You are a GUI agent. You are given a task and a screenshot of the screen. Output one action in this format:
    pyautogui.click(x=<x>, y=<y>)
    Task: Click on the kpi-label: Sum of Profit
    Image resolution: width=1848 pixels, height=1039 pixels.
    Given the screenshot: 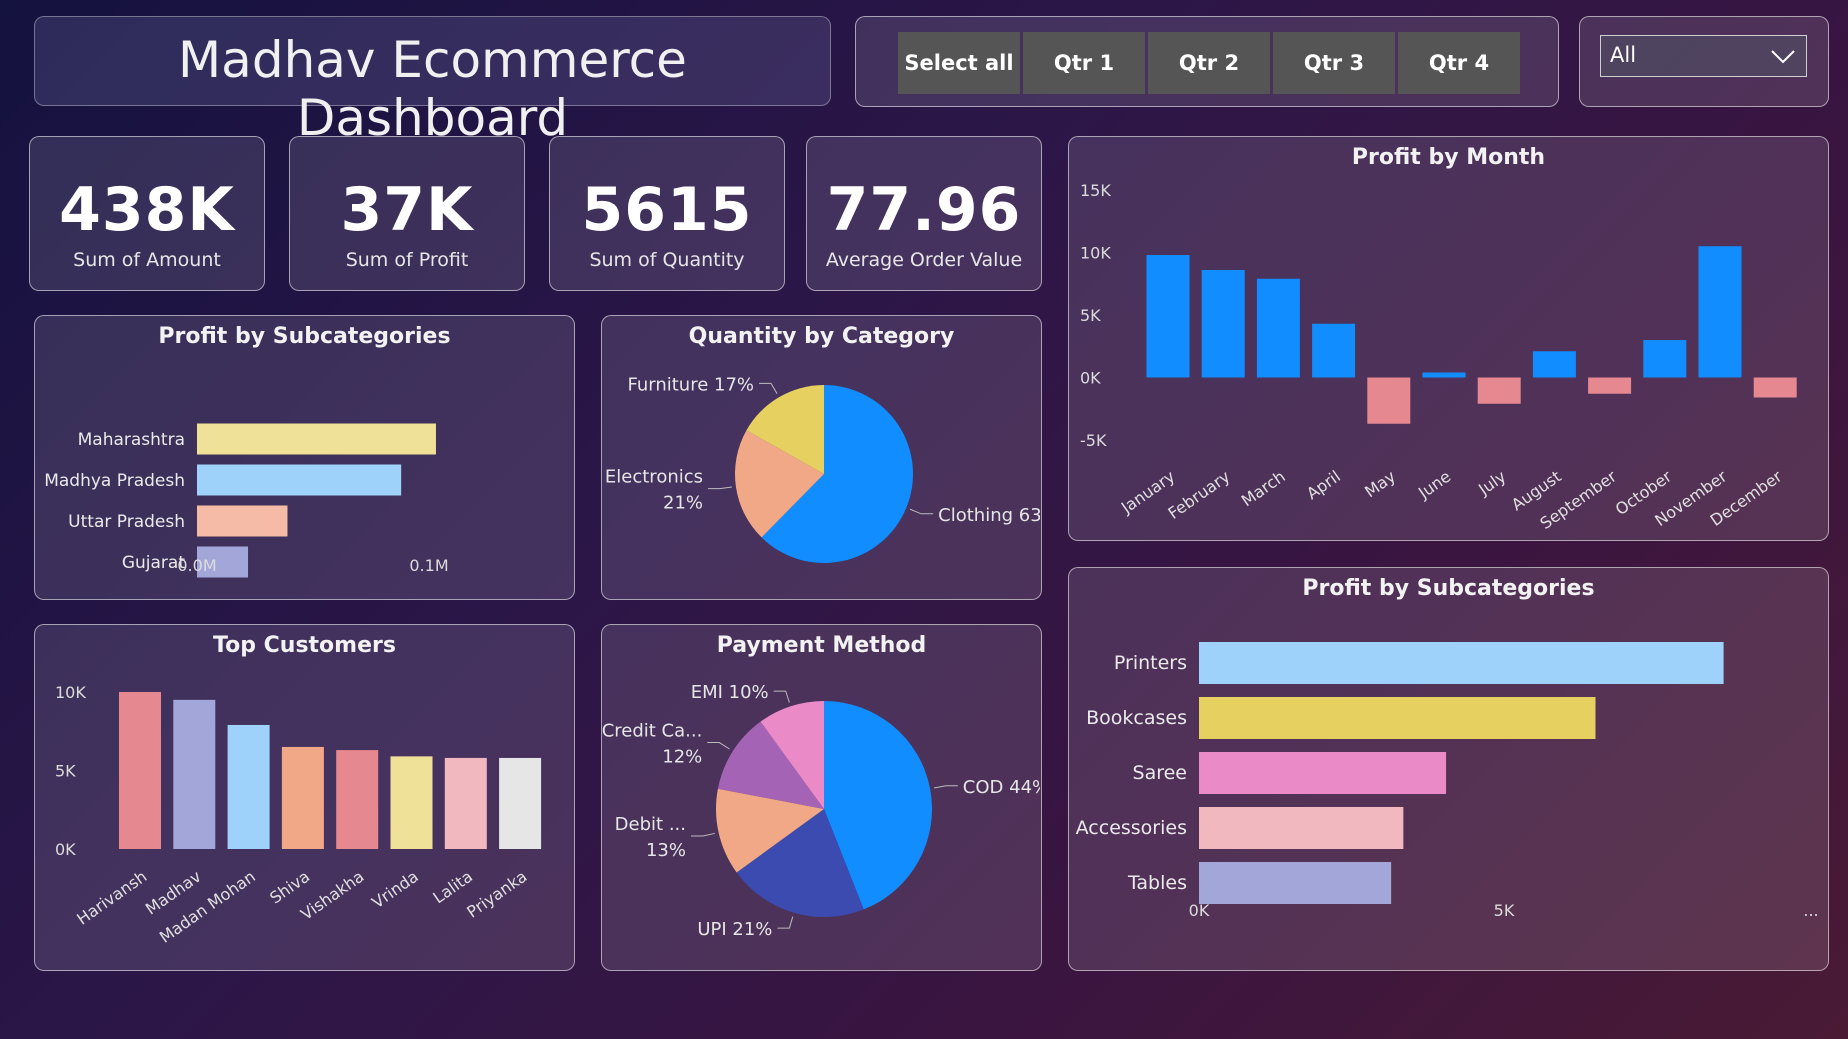 What is the action you would take?
    pyautogui.click(x=407, y=260)
    